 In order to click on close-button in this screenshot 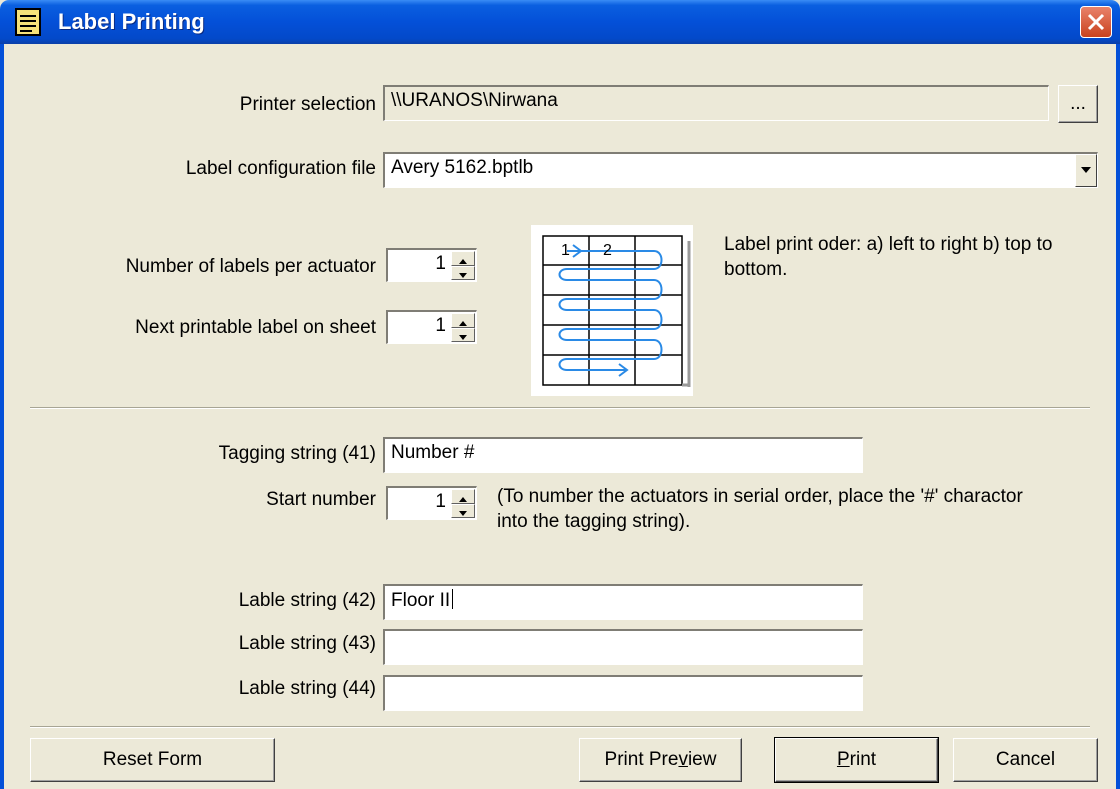, I will do `click(1096, 22)`.